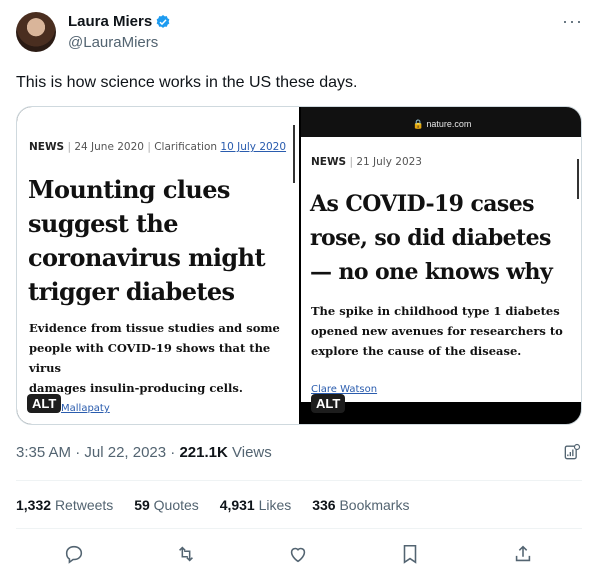 The image size is (598, 579). Describe the element at coordinates (449, 124) in the screenshot. I see `address-url: nature.com` at that location.